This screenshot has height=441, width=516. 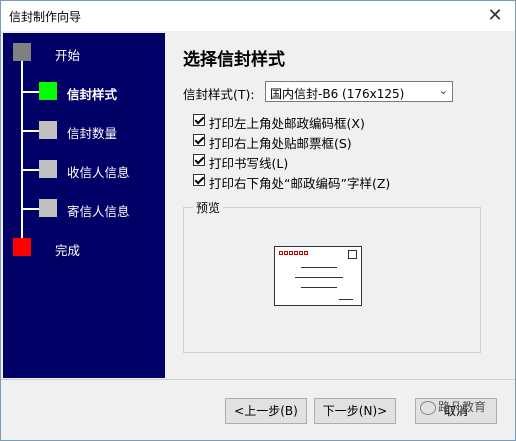 I want to click on step-count-label: 信封数量, so click(x=92, y=133).